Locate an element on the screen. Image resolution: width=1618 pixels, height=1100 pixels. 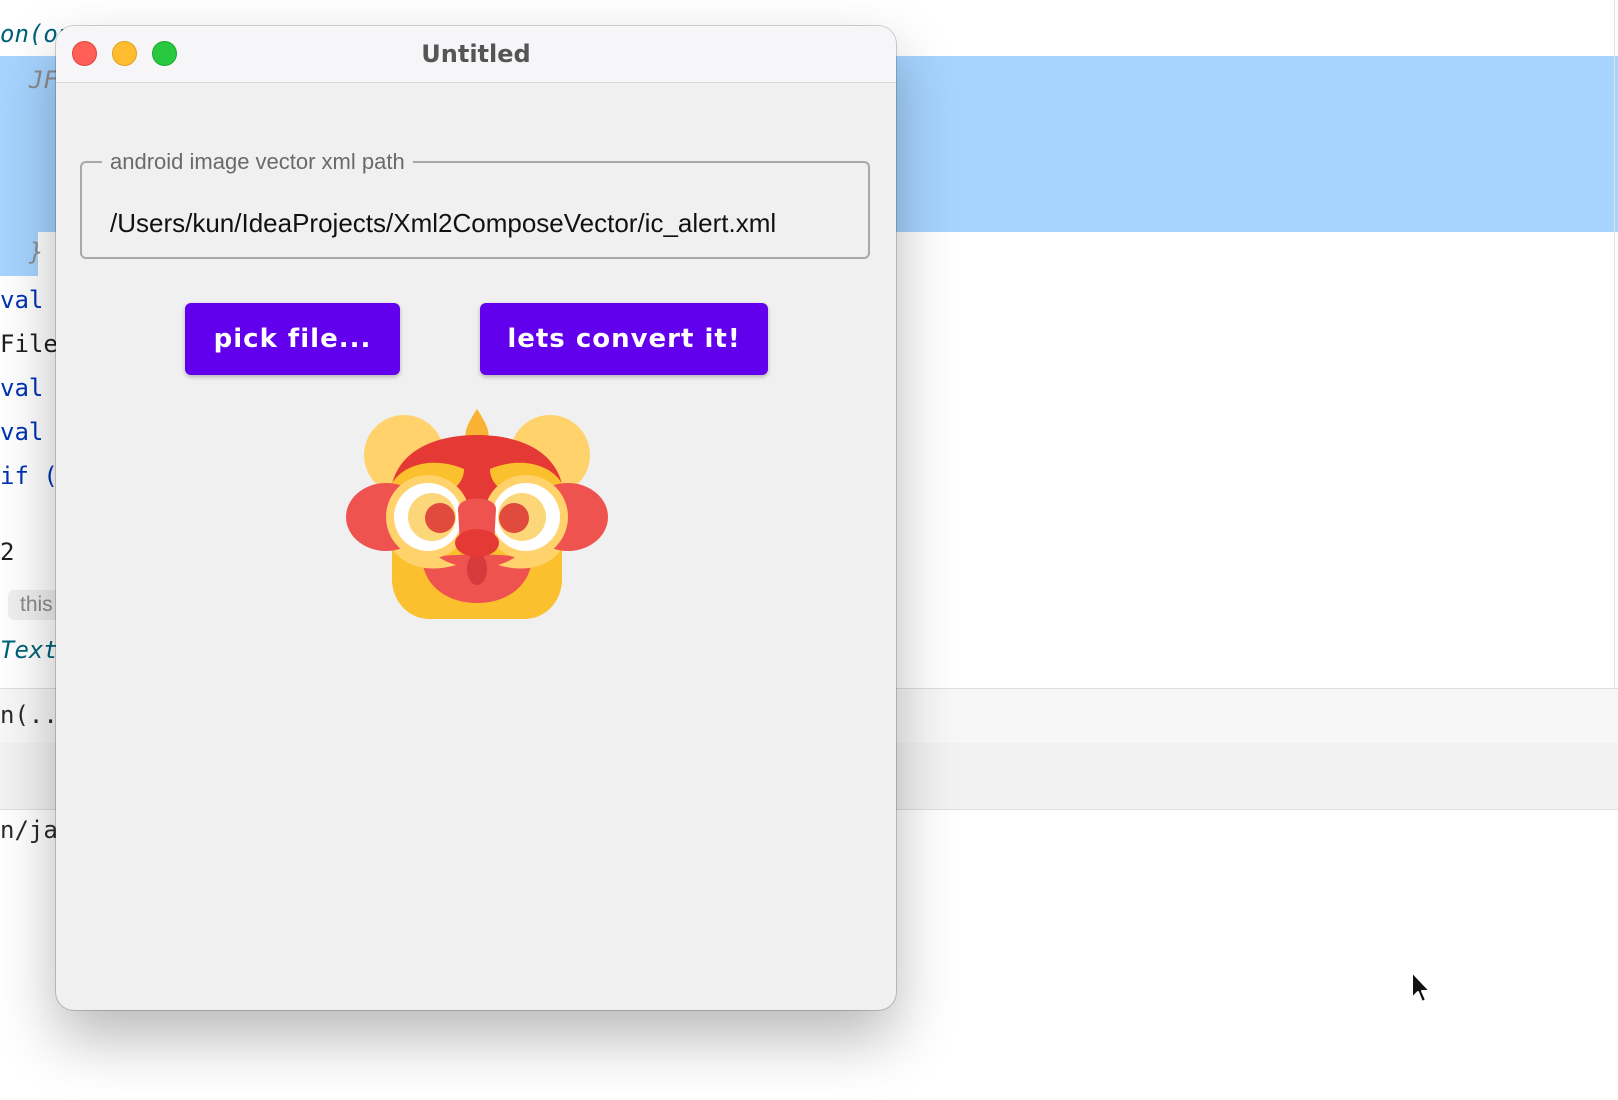
editor-right-margin is located at coordinates (1614, 344).